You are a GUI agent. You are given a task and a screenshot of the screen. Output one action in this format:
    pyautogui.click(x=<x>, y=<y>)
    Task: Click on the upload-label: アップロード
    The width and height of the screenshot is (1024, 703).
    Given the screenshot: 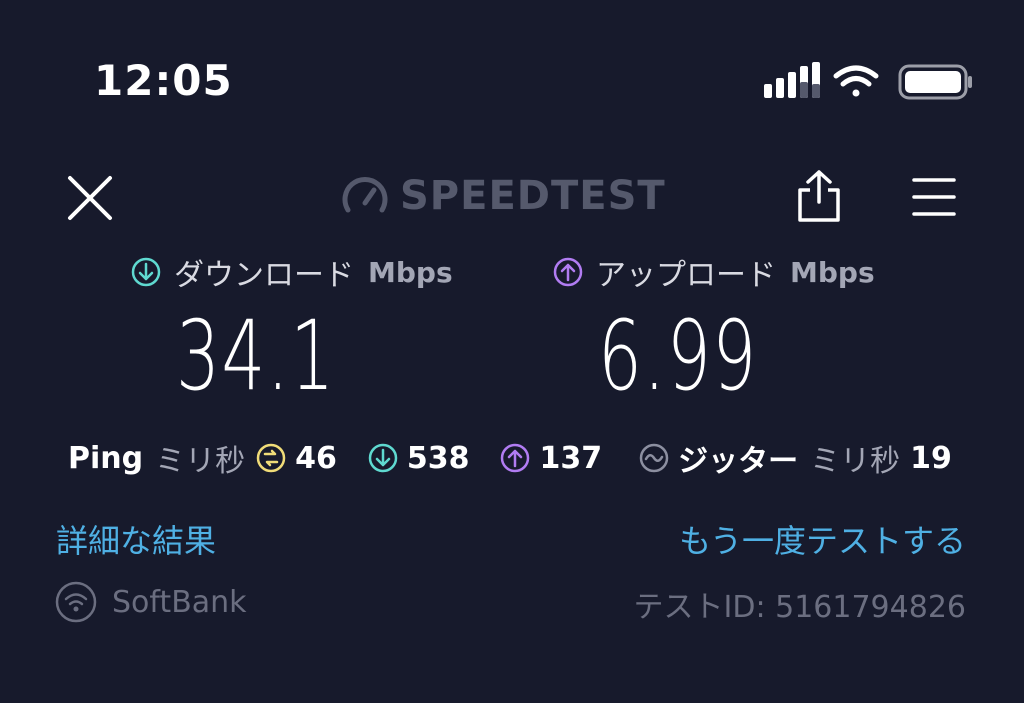 What is the action you would take?
    pyautogui.click(x=686, y=275)
    